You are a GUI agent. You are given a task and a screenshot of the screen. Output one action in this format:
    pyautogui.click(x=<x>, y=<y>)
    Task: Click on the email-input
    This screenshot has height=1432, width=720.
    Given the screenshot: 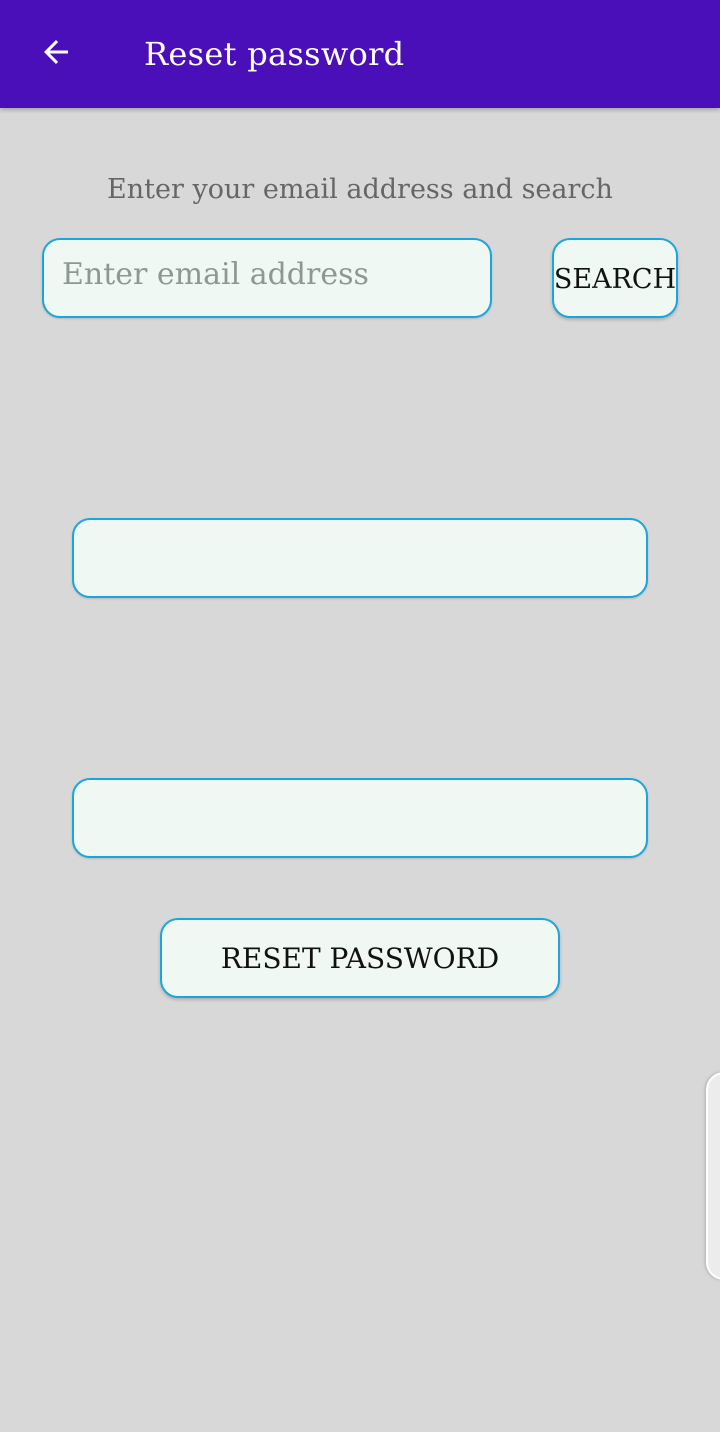 What is the action you would take?
    pyautogui.click(x=267, y=278)
    